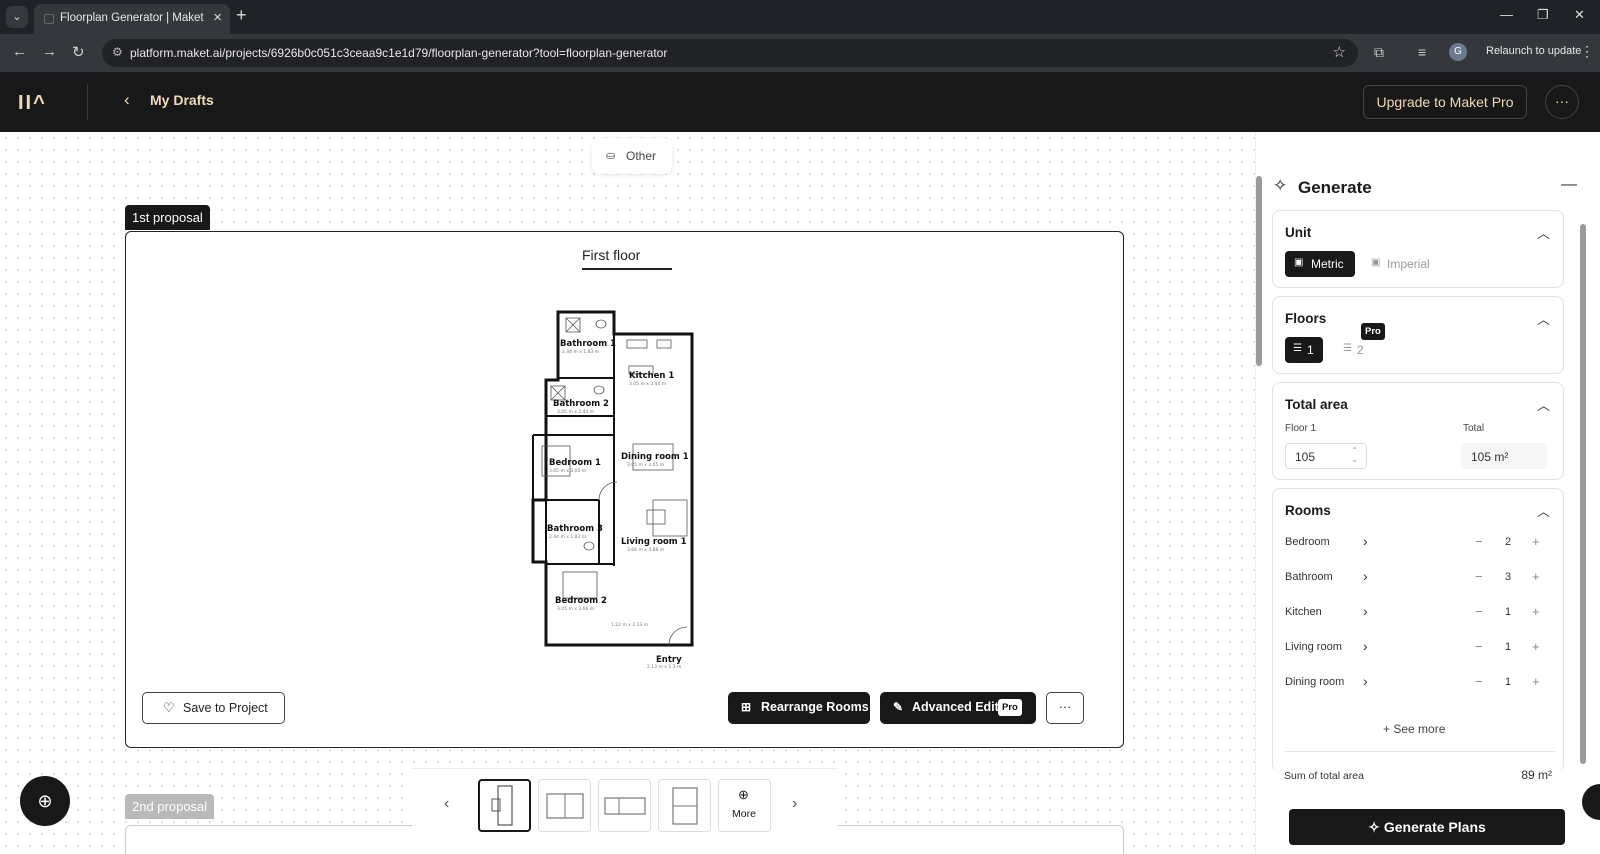 This screenshot has width=1600, height=854. I want to click on zoom-in-icon: ⊕, so click(45, 801).